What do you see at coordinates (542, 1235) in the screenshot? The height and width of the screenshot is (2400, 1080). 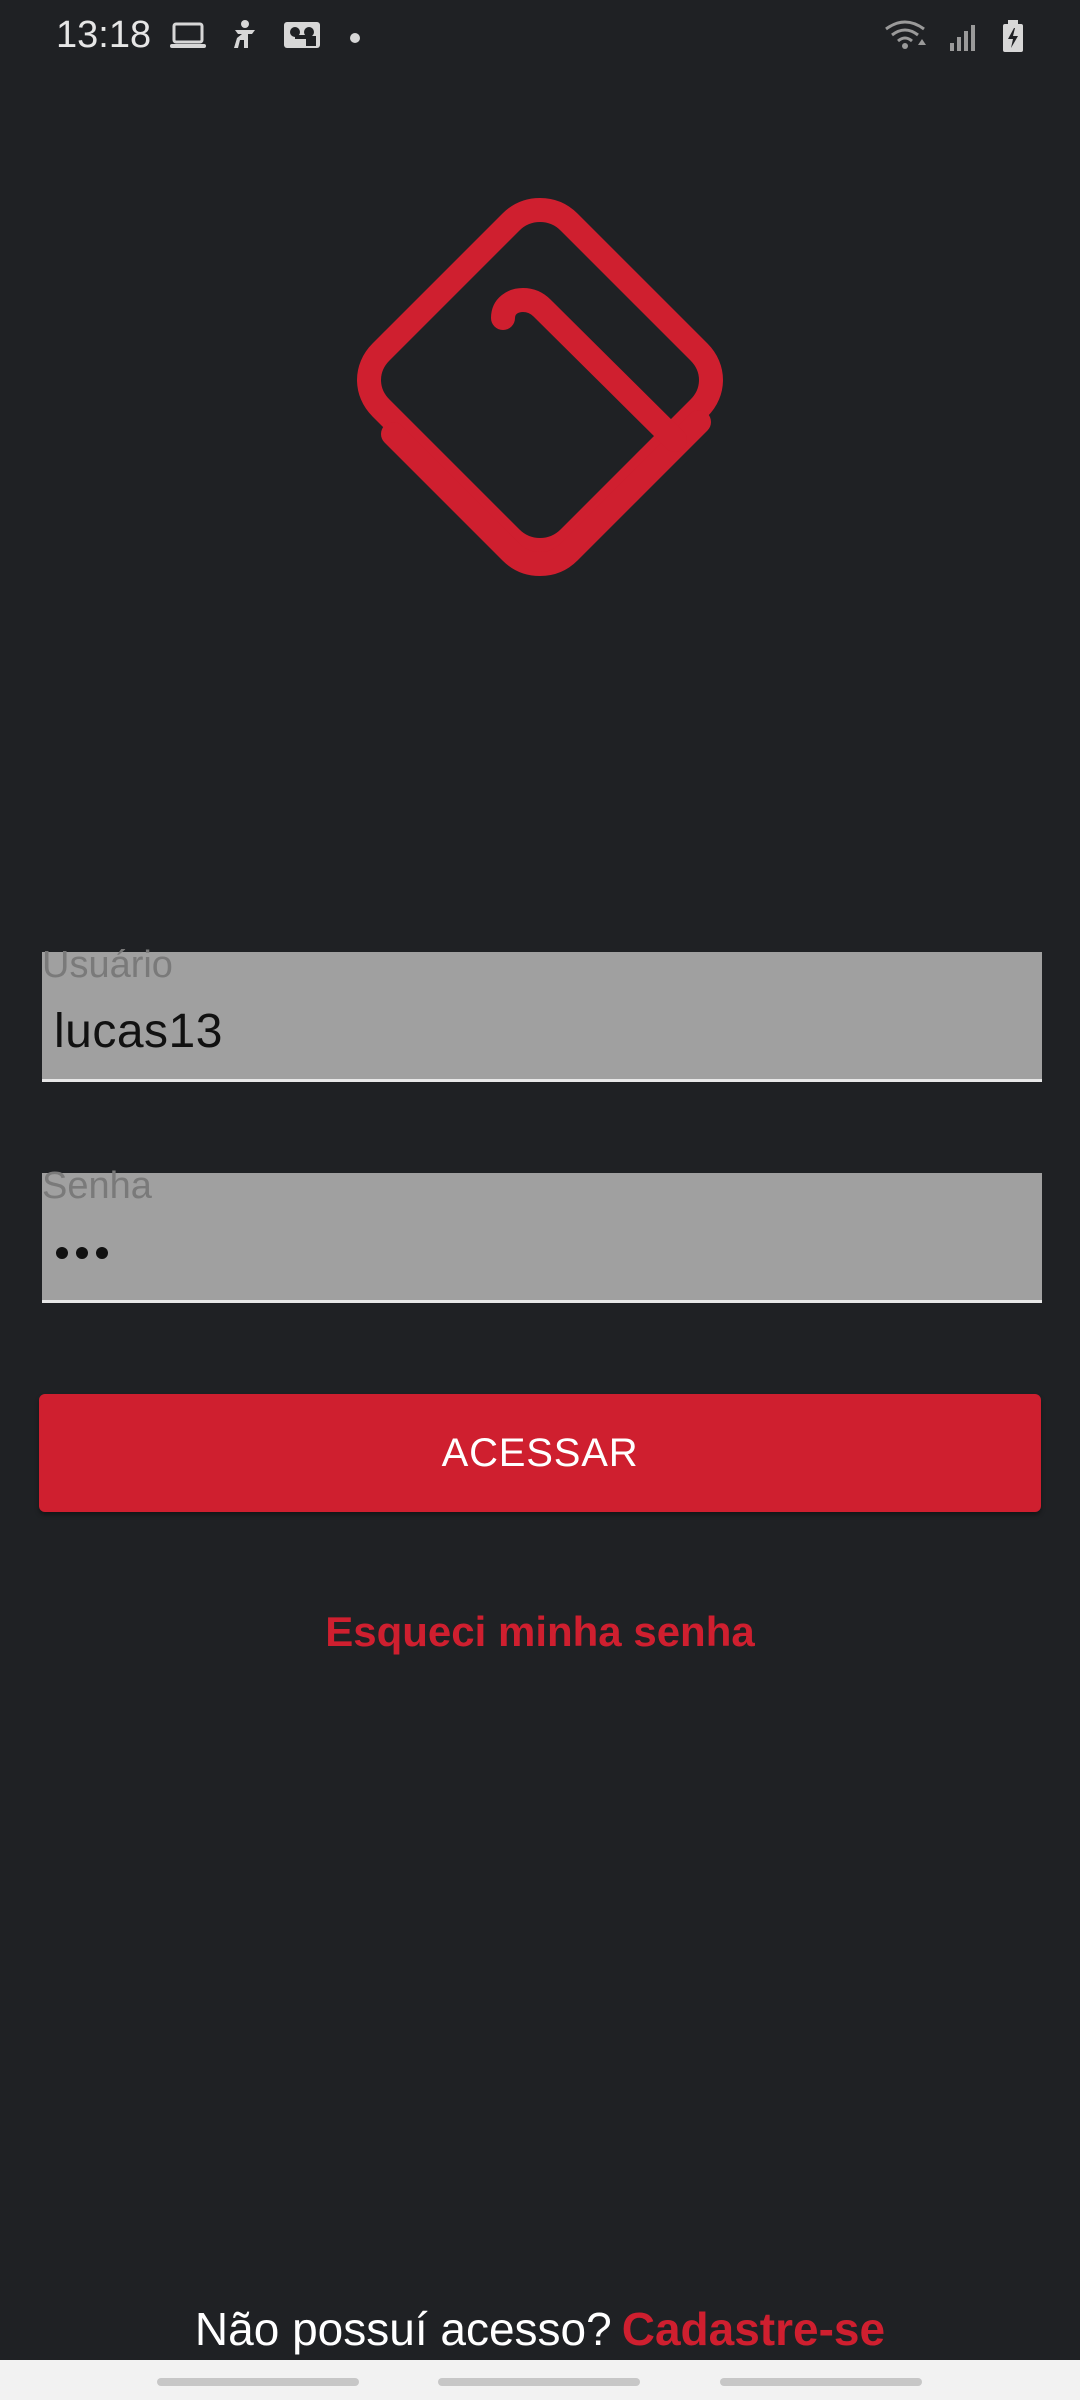 I see `password-field: Senha` at bounding box center [542, 1235].